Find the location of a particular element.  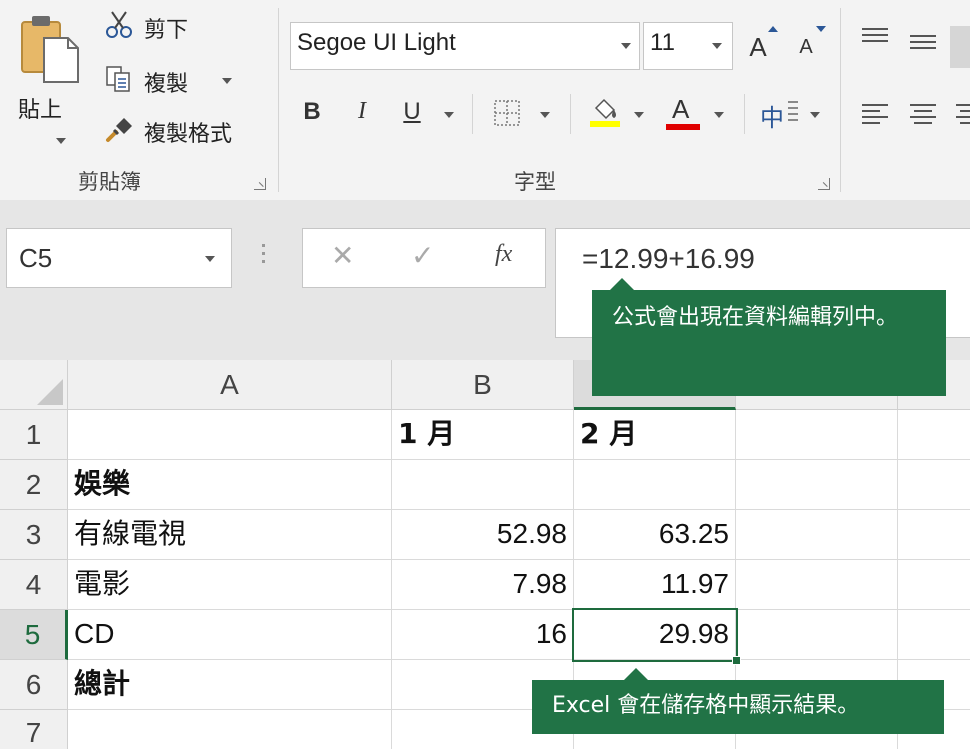

cell-c1: 2 月 is located at coordinates (655, 435).